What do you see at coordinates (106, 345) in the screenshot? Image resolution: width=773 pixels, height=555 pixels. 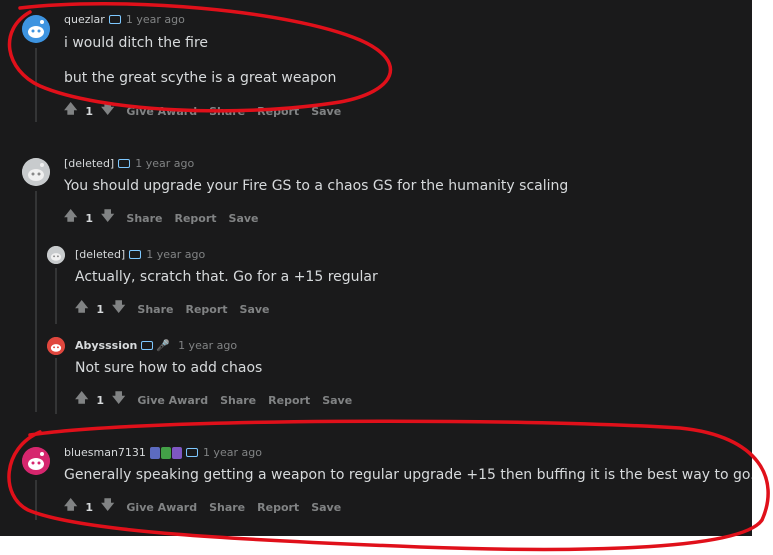 I see `comment-author: Abysssion` at bounding box center [106, 345].